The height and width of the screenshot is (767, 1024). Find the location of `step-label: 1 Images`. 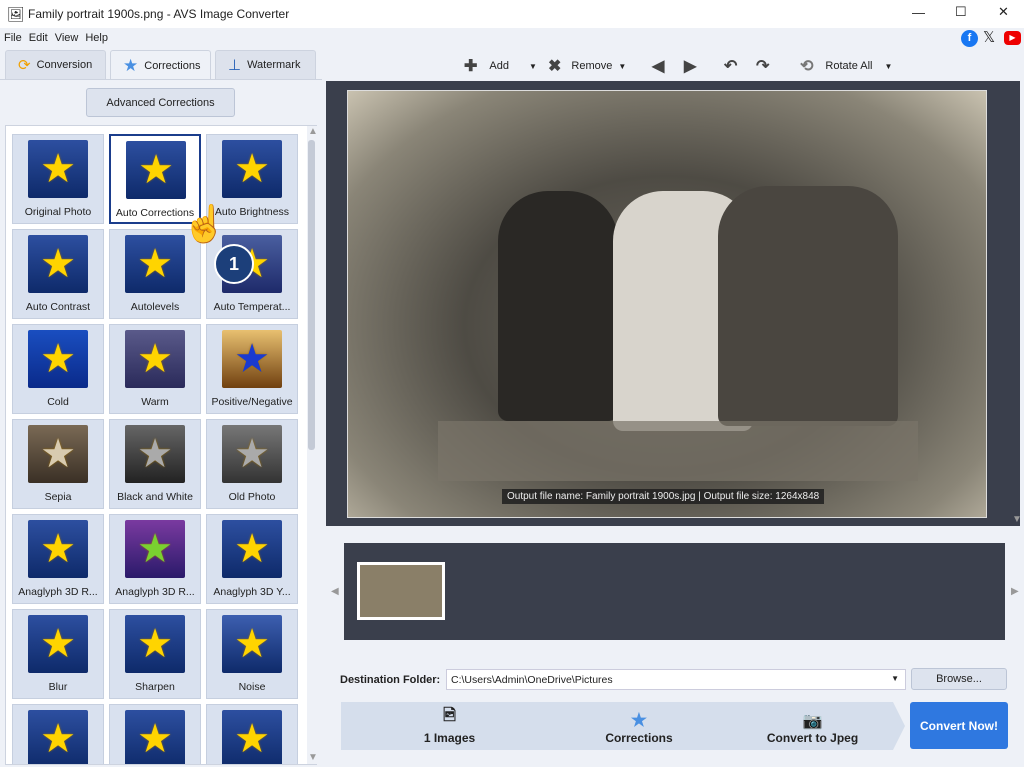

step-label: 1 Images is located at coordinates (449, 738).